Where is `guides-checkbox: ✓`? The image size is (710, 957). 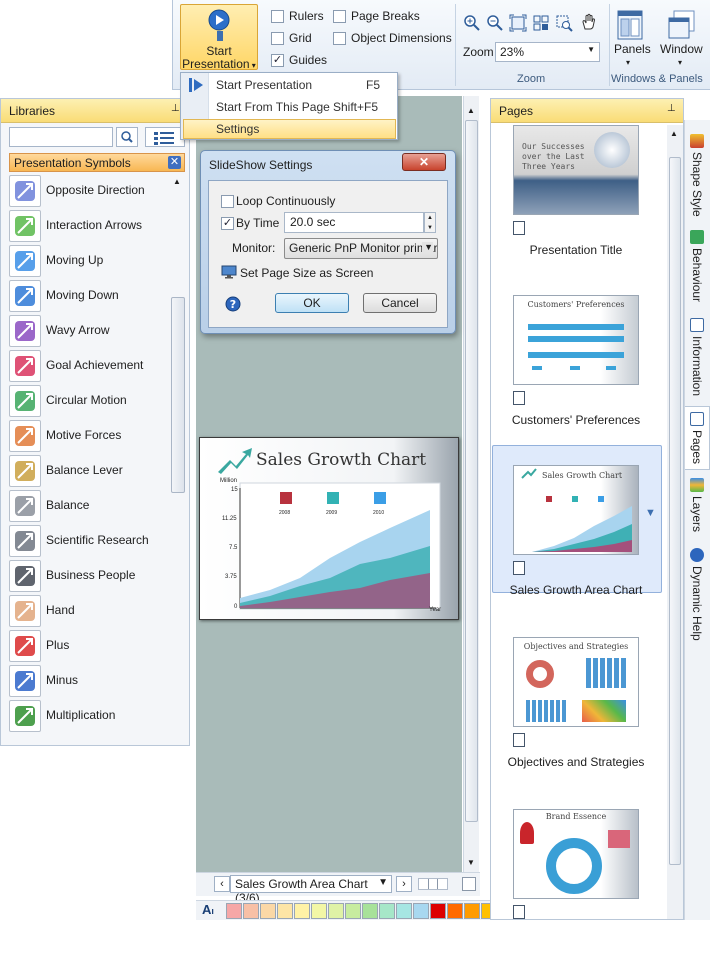 guides-checkbox: ✓ is located at coordinates (277, 60).